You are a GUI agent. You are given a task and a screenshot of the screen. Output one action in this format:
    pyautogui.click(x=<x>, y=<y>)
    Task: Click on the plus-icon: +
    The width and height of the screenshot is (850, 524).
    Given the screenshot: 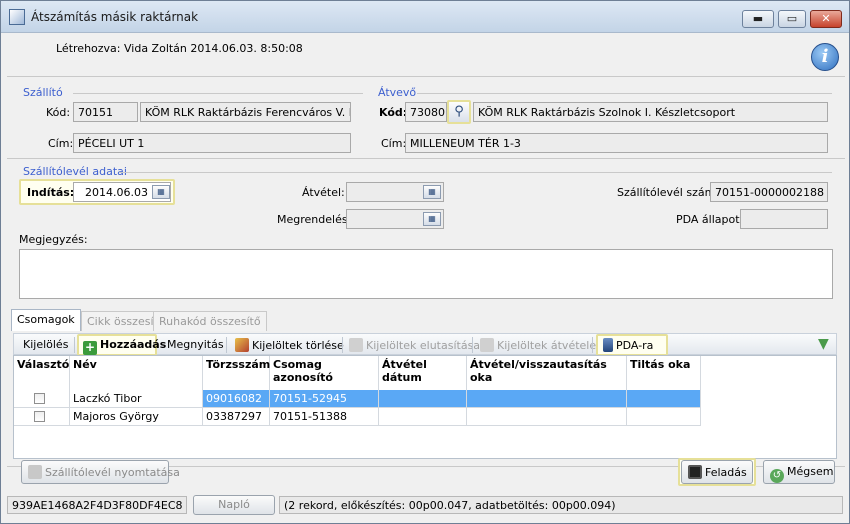 What is the action you would take?
    pyautogui.click(x=90, y=347)
    